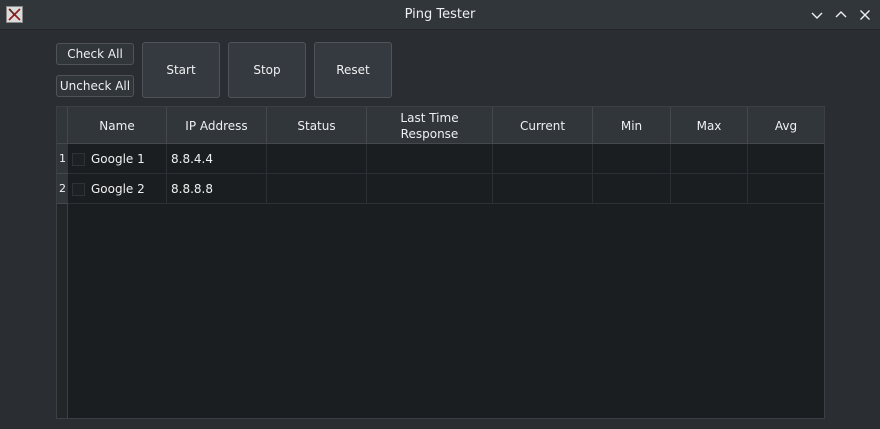  What do you see at coordinates (430, 125) in the screenshot?
I see `column-header-last-time-response: Last Time Response` at bounding box center [430, 125].